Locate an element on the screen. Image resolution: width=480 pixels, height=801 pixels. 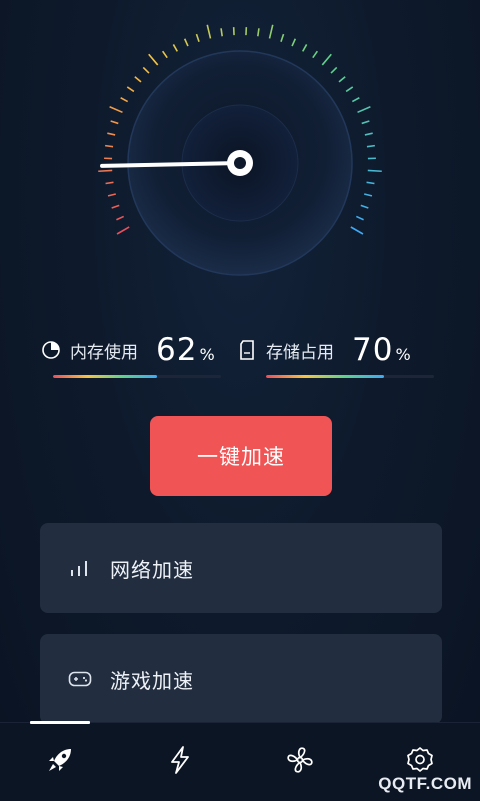
sd-card-icon is located at coordinates (247, 350).